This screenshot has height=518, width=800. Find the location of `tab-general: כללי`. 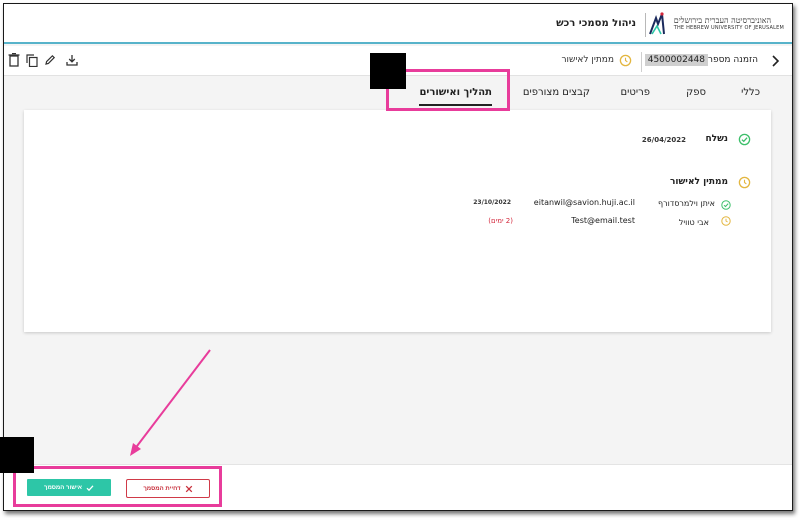

tab-general: כללי is located at coordinates (750, 92).